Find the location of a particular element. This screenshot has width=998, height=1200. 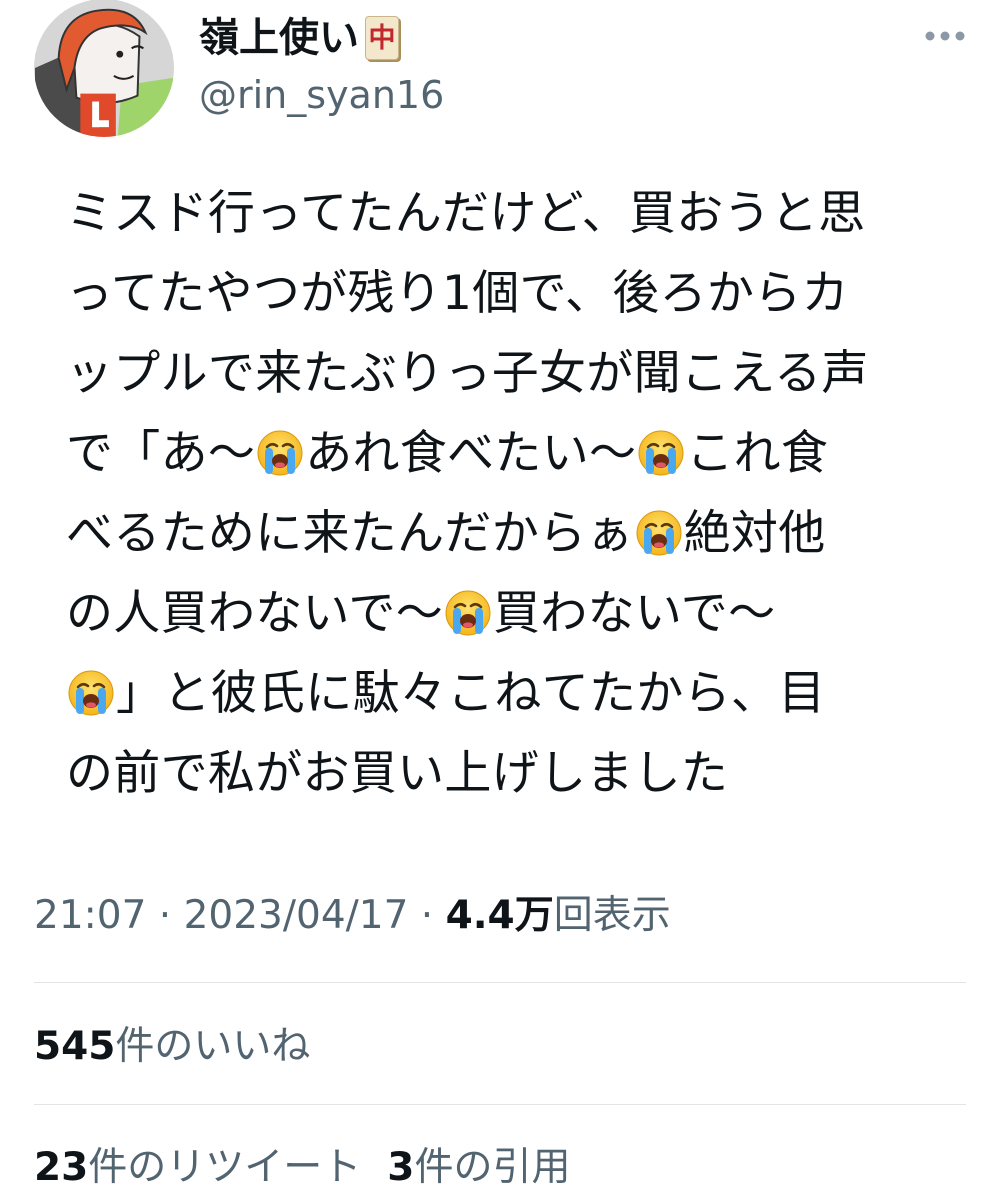

retweets-row: 23件のリツイート 3件の引用 is located at coordinates (302, 1168).